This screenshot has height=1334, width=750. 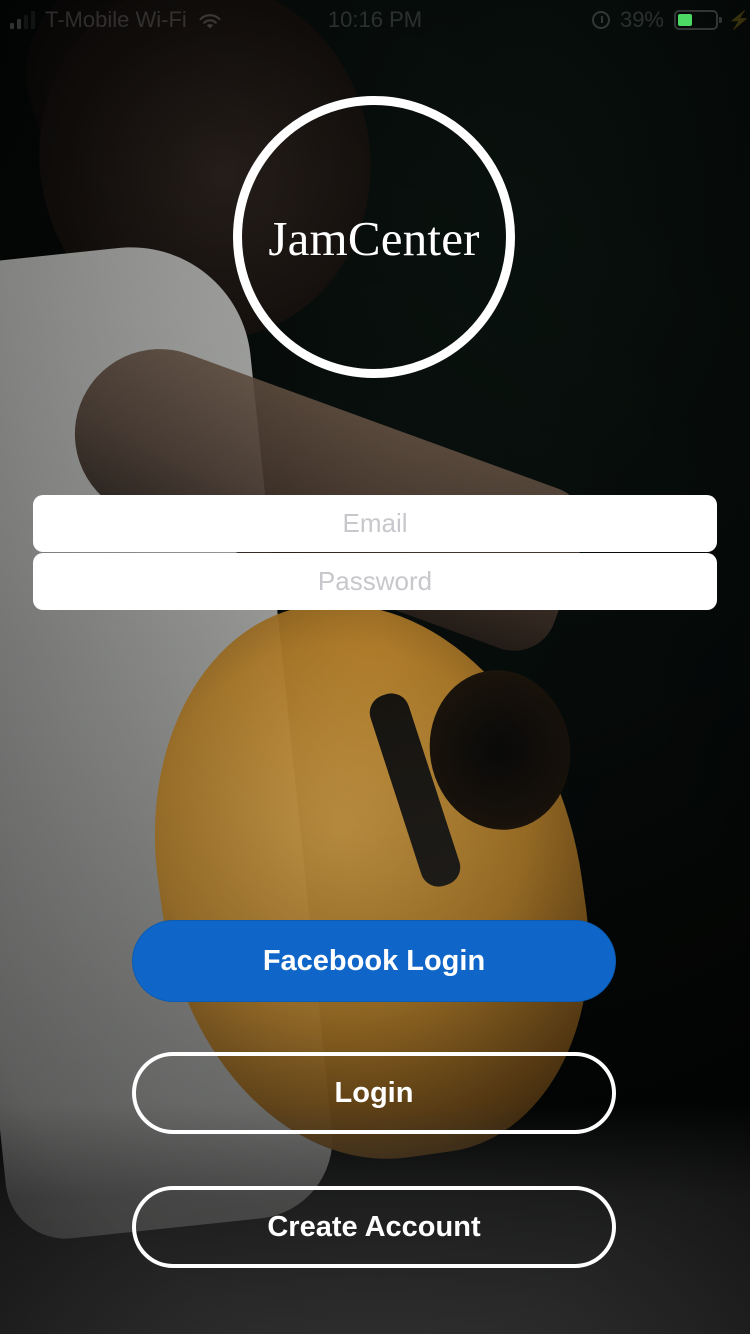 I want to click on battery-icon, so click(x=698, y=20).